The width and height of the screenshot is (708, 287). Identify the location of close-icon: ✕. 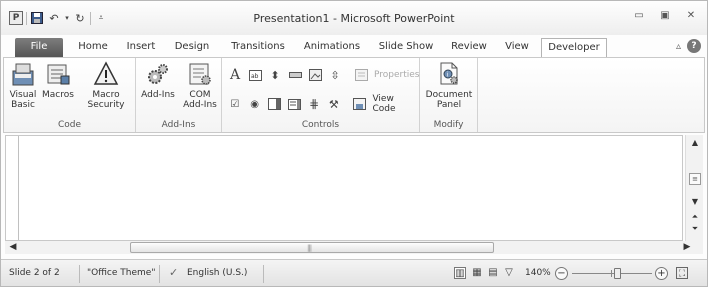
(691, 15).